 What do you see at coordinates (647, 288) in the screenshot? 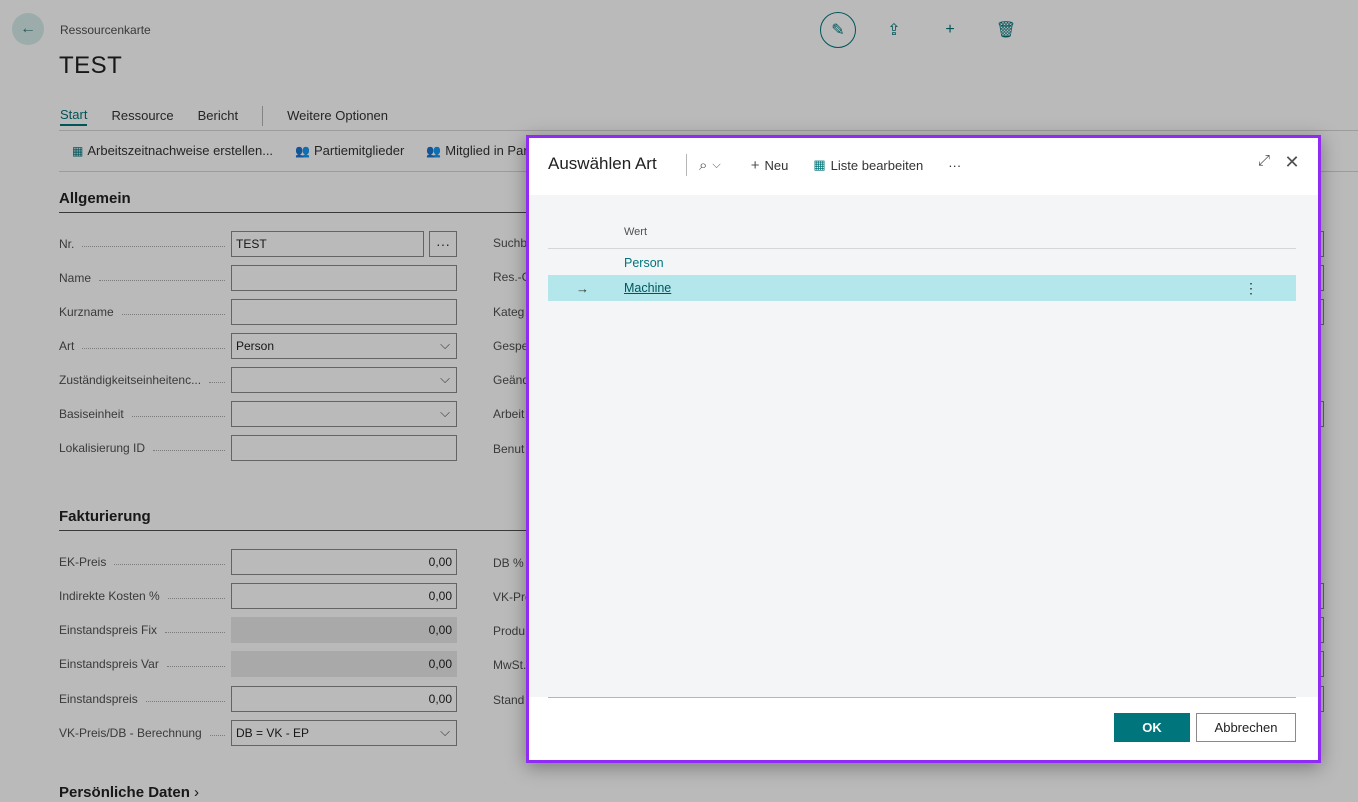
I see `row-value: Machine` at bounding box center [647, 288].